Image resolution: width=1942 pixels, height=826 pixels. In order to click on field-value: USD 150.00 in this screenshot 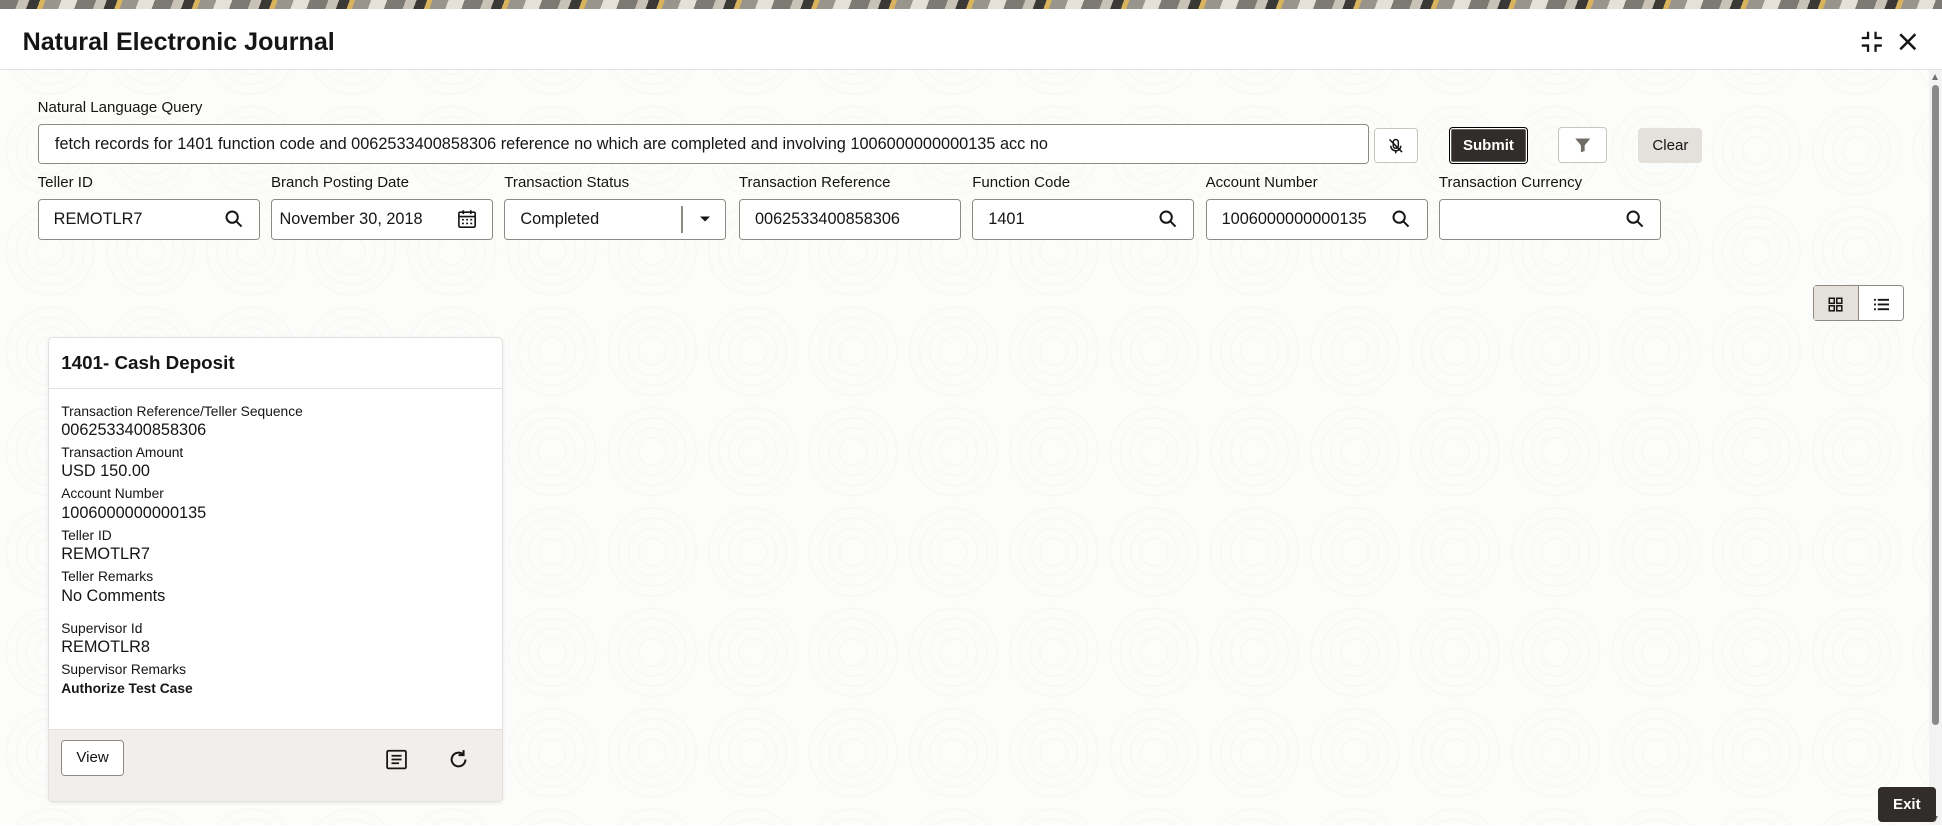, I will do `click(105, 471)`.